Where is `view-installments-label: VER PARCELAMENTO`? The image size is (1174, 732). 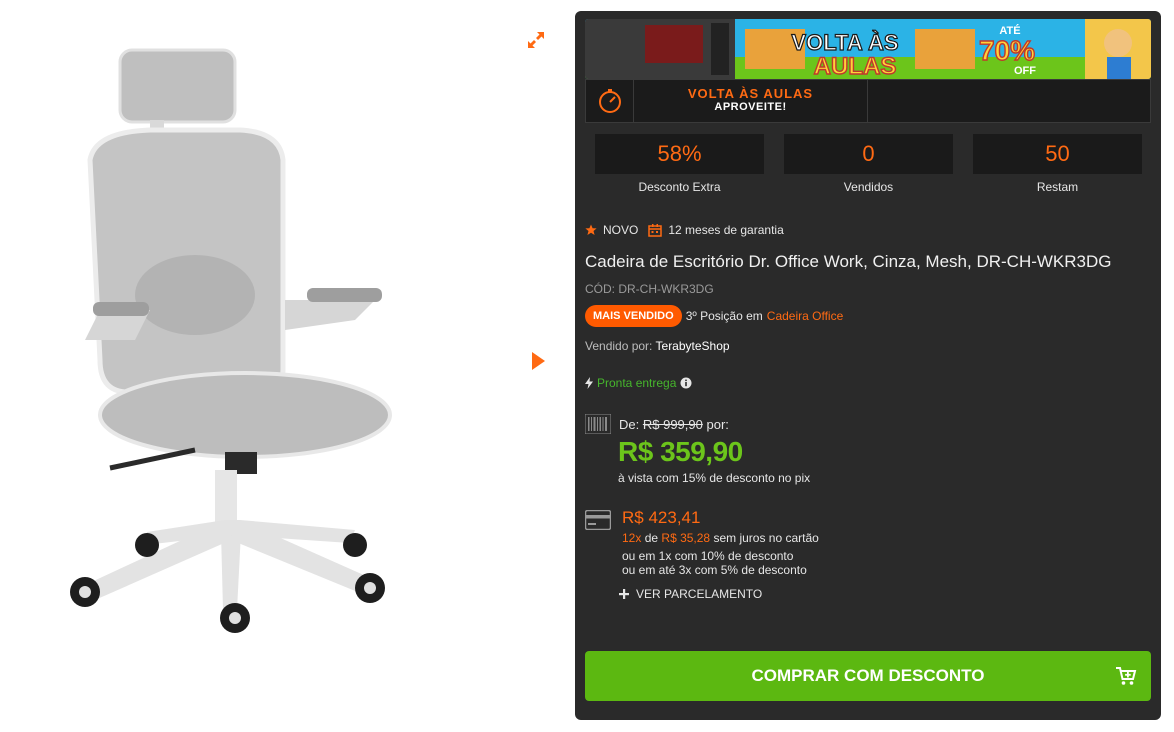 view-installments-label: VER PARCELAMENTO is located at coordinates (699, 594).